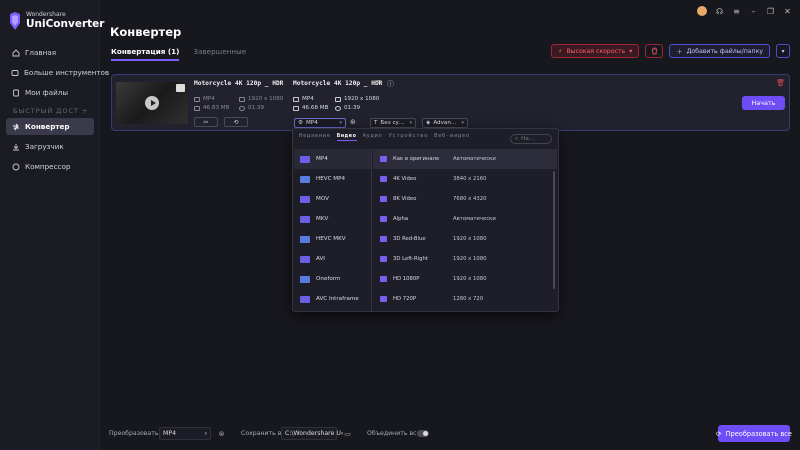 The width and height of the screenshot is (800, 450). What do you see at coordinates (46, 14) in the screenshot?
I see `brand-small: Wondershare` at bounding box center [46, 14].